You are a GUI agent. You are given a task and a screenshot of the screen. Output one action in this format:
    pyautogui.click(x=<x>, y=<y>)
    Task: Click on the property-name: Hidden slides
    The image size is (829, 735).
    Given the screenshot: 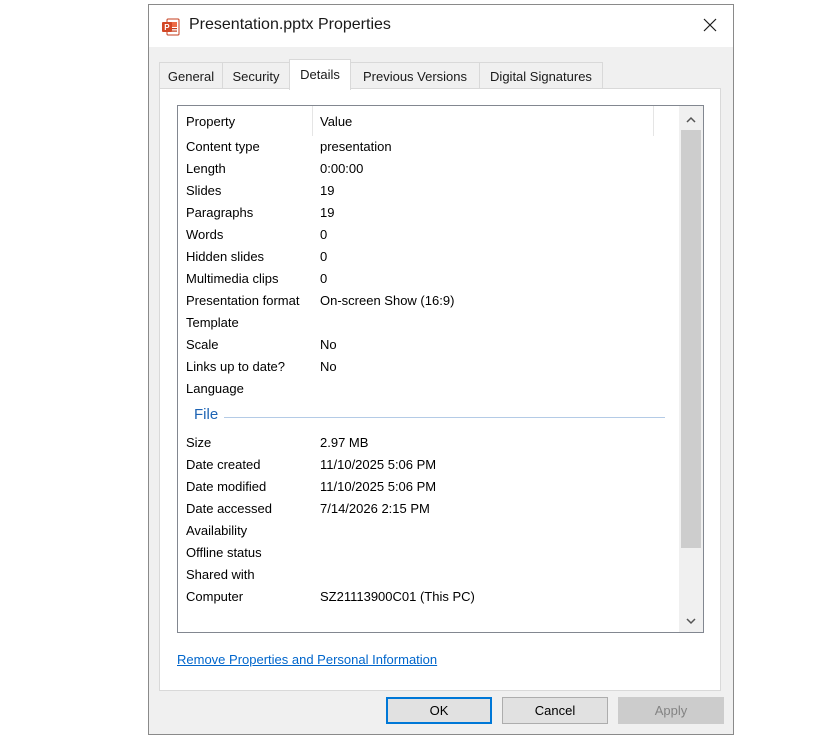 What is the action you would take?
    pyautogui.click(x=225, y=256)
    